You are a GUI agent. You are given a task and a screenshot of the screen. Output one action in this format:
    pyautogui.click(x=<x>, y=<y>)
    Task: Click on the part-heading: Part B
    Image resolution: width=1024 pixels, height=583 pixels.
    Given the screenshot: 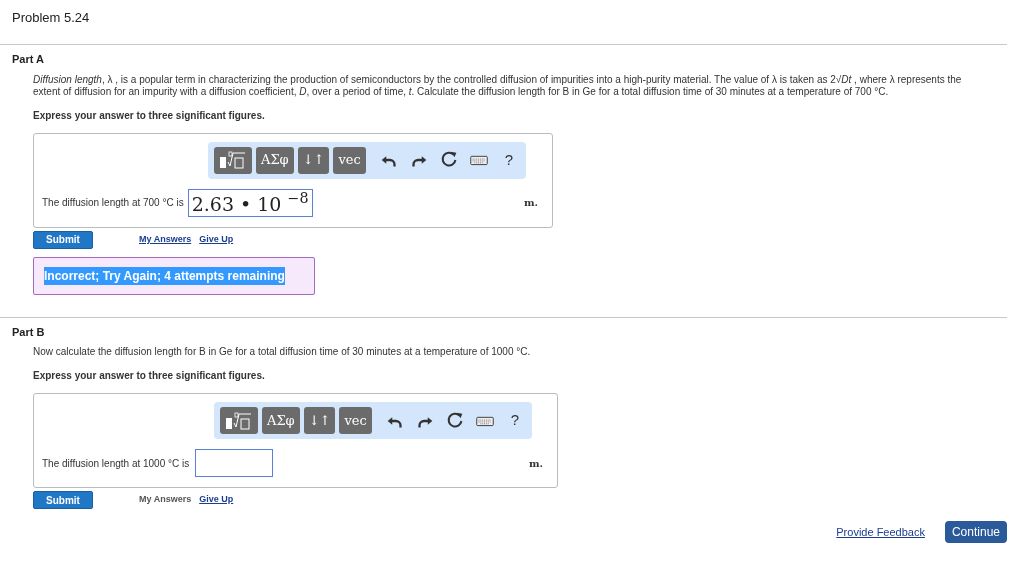 What is the action you would take?
    pyautogui.click(x=28, y=332)
    